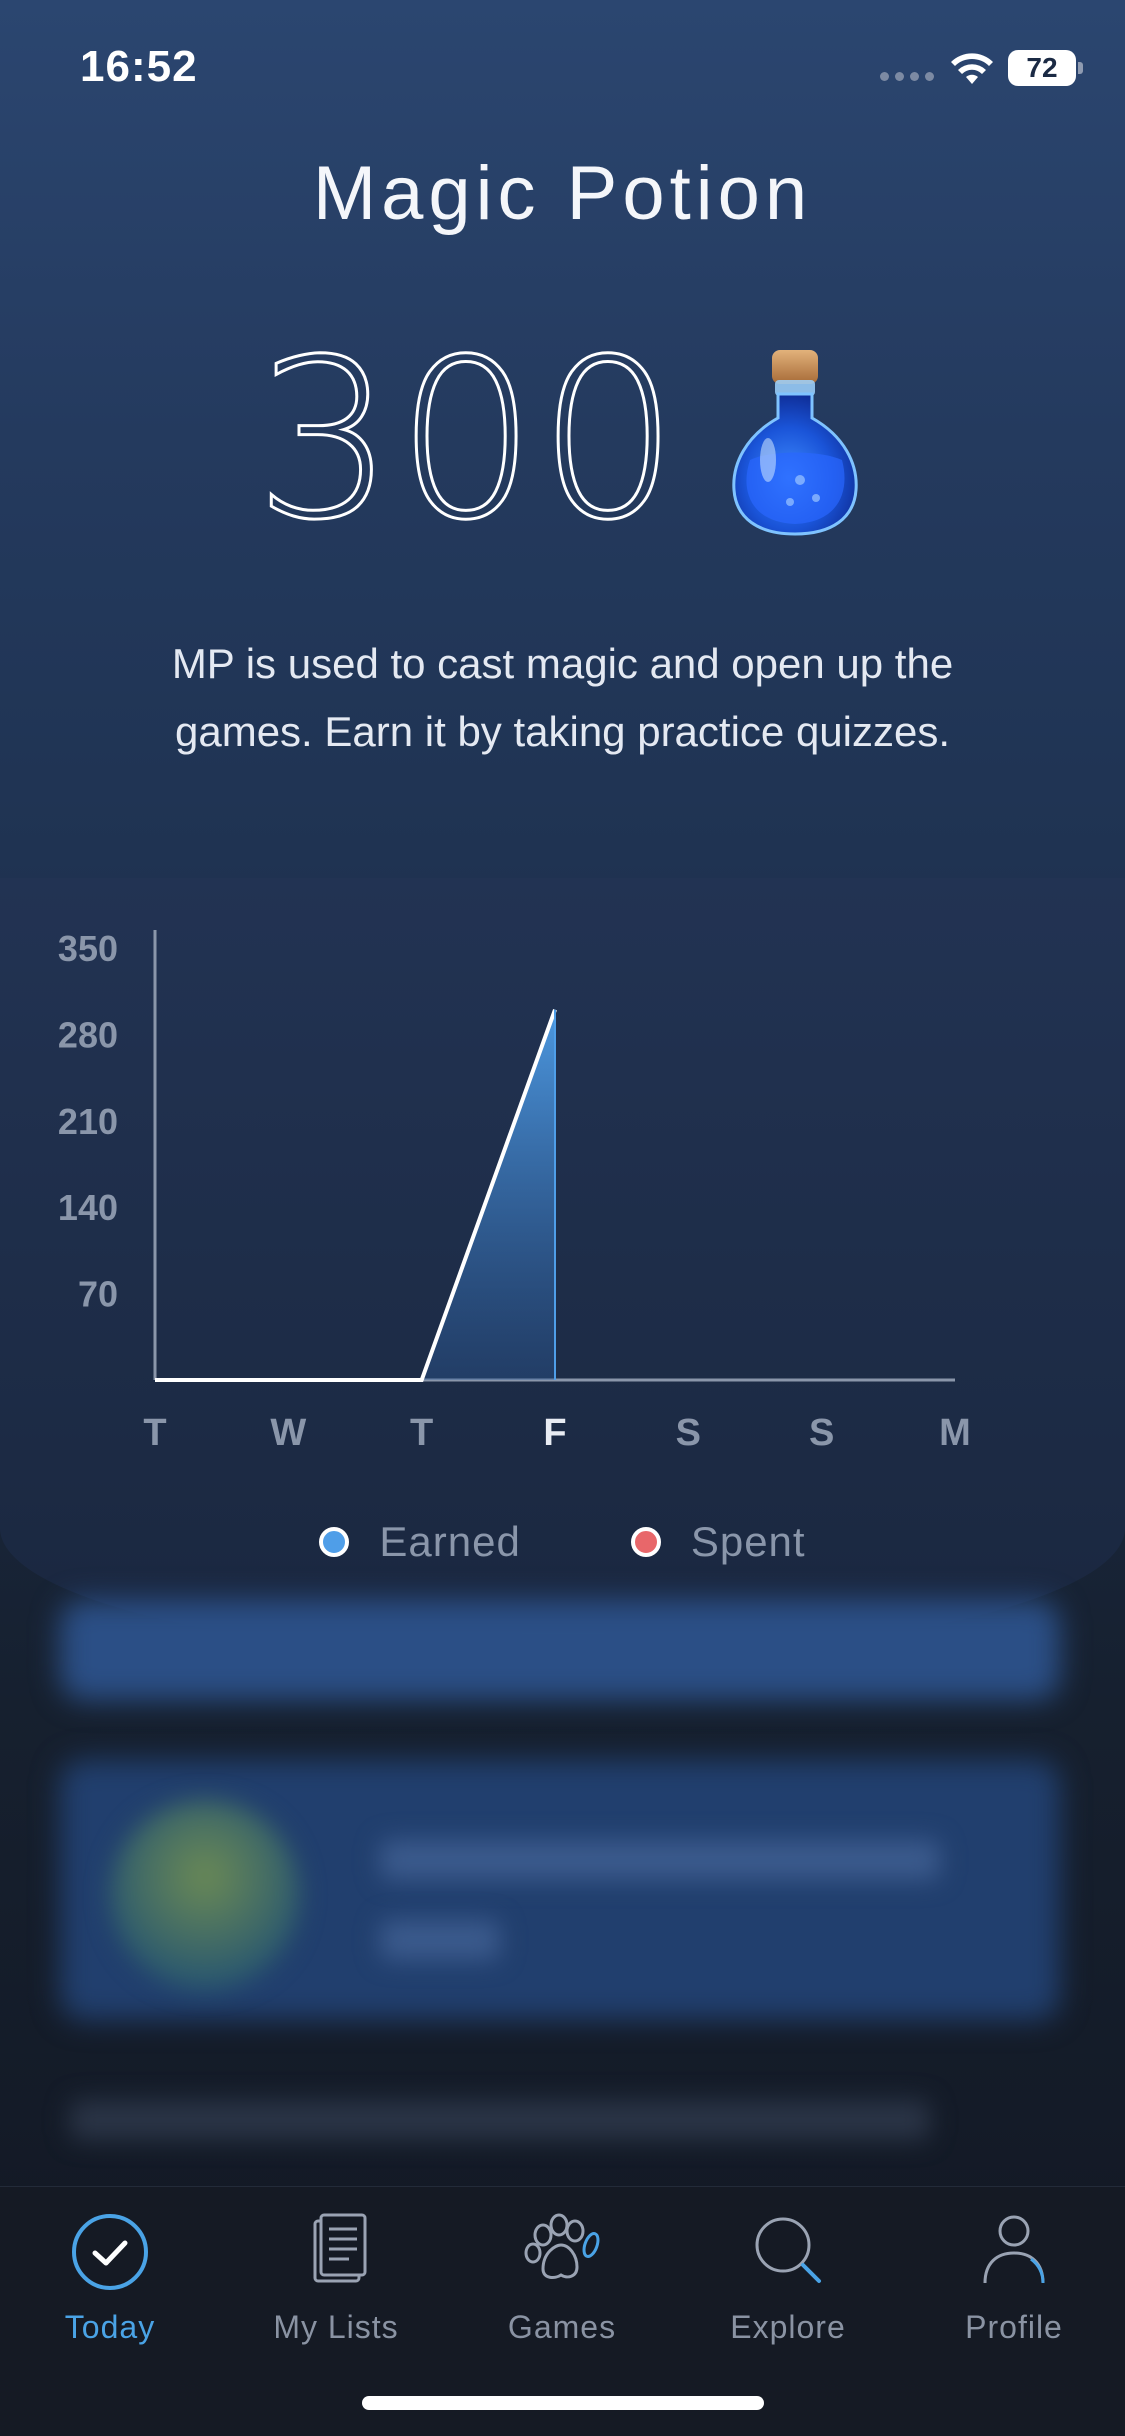  I want to click on earned-dot, so click(334, 1542).